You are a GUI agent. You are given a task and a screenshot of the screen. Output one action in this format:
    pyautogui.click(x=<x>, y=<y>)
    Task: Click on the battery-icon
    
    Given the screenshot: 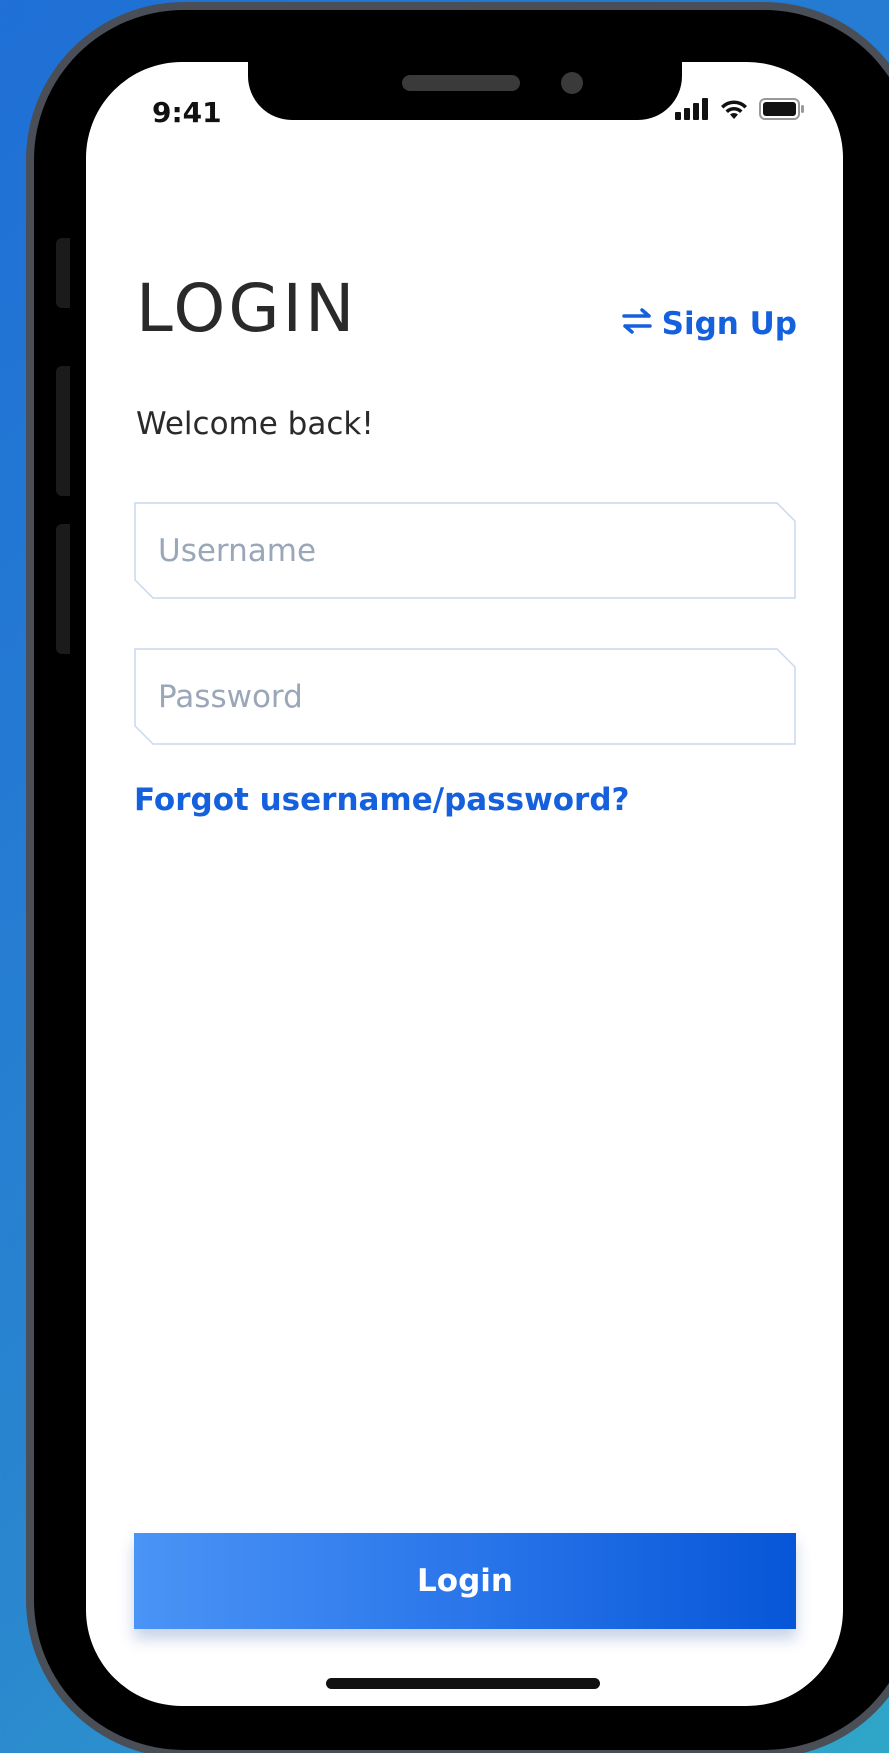 What is the action you would take?
    pyautogui.click(x=782, y=111)
    